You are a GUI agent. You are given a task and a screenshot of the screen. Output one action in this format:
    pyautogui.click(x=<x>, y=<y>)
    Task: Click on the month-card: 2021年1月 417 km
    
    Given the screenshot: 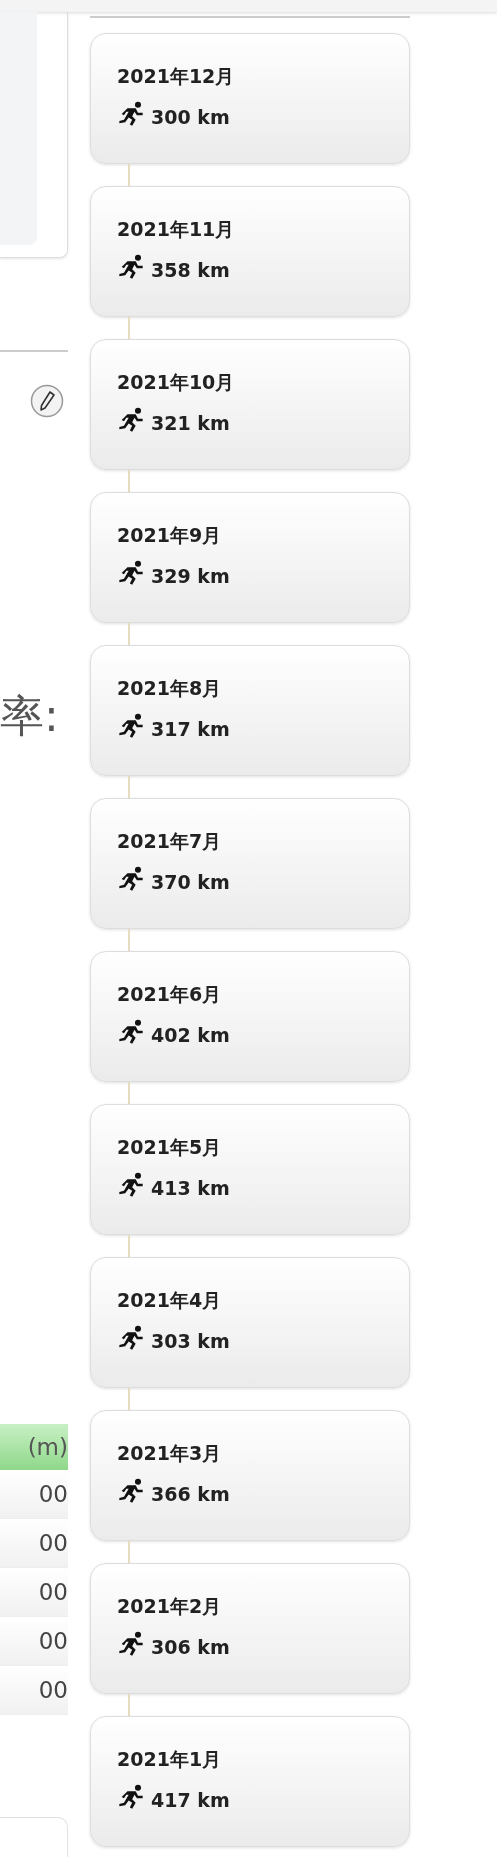 What is the action you would take?
    pyautogui.click(x=250, y=1781)
    